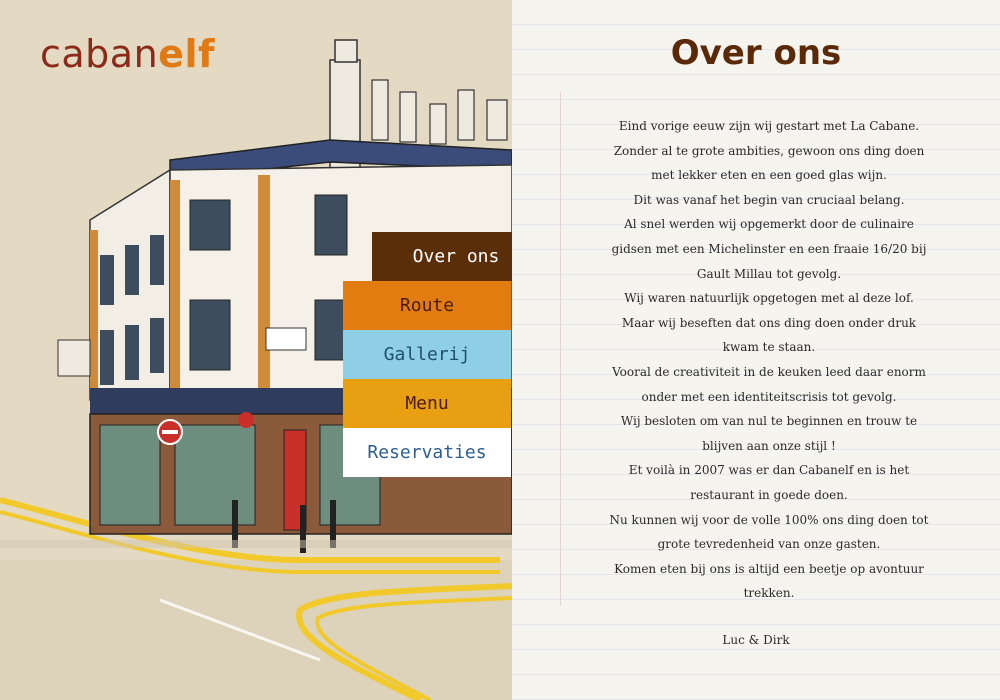 The image size is (1000, 700). Describe the element at coordinates (560, 349) in the screenshot. I see `notebook-margin-line` at that location.